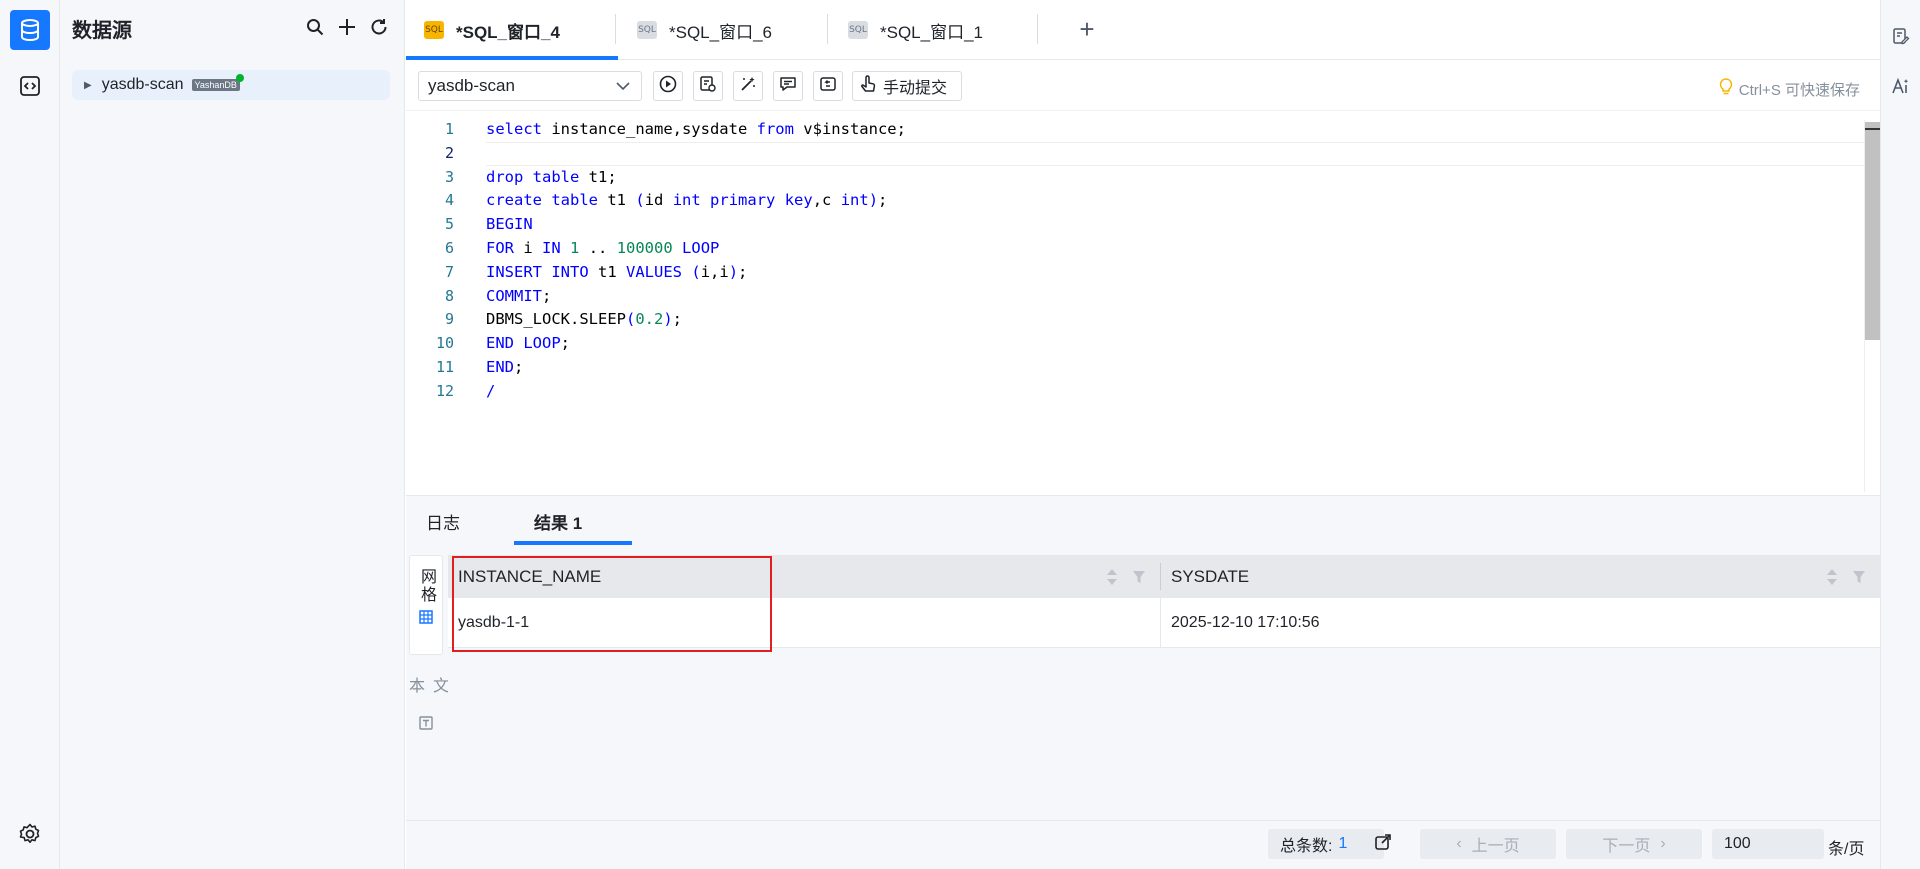 The width and height of the screenshot is (1920, 869). What do you see at coordinates (558, 521) in the screenshot?
I see `tab-result-1: 结果 1` at bounding box center [558, 521].